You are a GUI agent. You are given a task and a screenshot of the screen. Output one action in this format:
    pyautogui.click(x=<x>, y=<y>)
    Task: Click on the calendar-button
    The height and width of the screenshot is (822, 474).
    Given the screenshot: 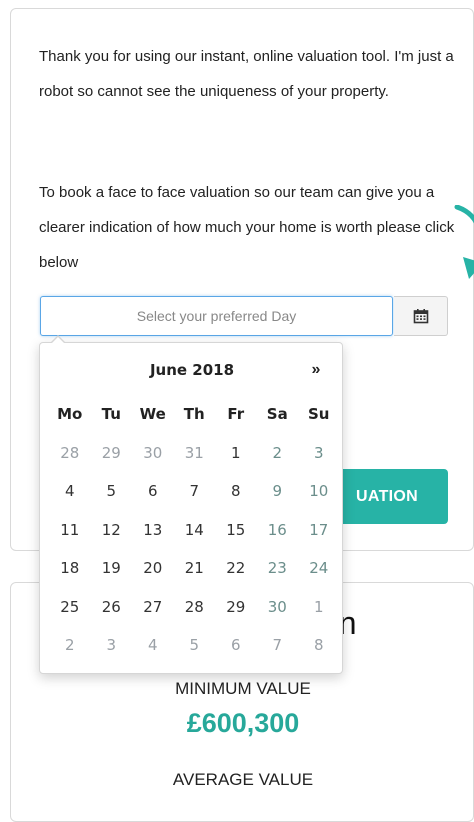 What is the action you would take?
    pyautogui.click(x=421, y=316)
    